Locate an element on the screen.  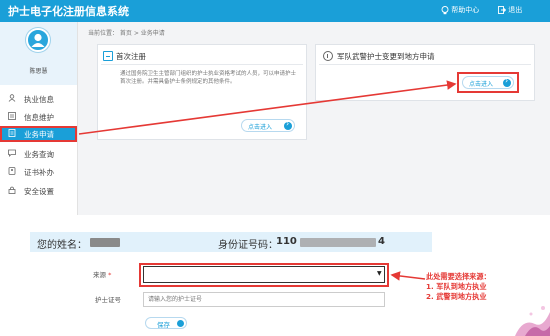
avatar is located at coordinates (38, 40).